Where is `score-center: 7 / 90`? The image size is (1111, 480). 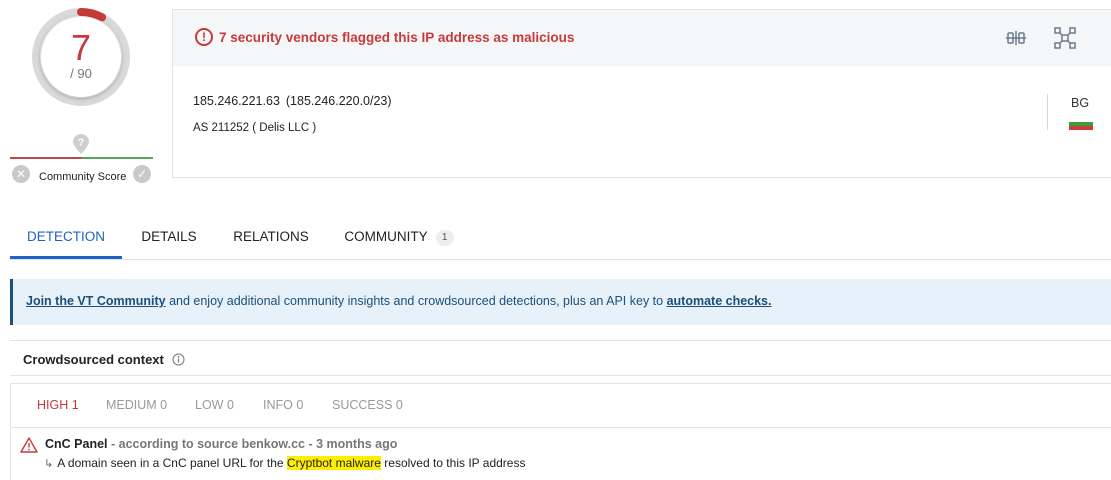 score-center: 7 / 90 is located at coordinates (81, 57).